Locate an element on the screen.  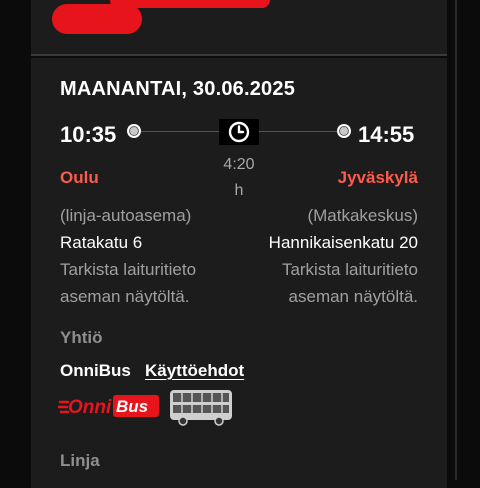
route-line-right is located at coordinates (298, 131).